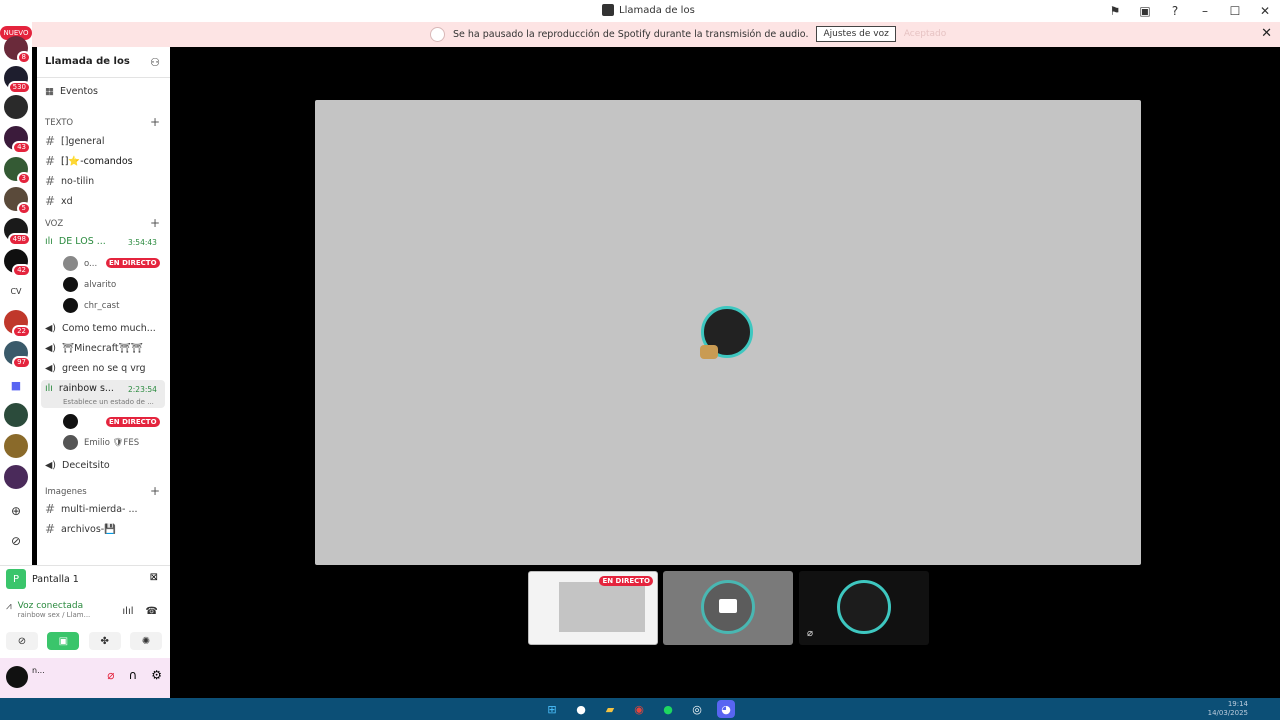 The image size is (1280, 720). I want to click on user-avatar, so click(17, 677).